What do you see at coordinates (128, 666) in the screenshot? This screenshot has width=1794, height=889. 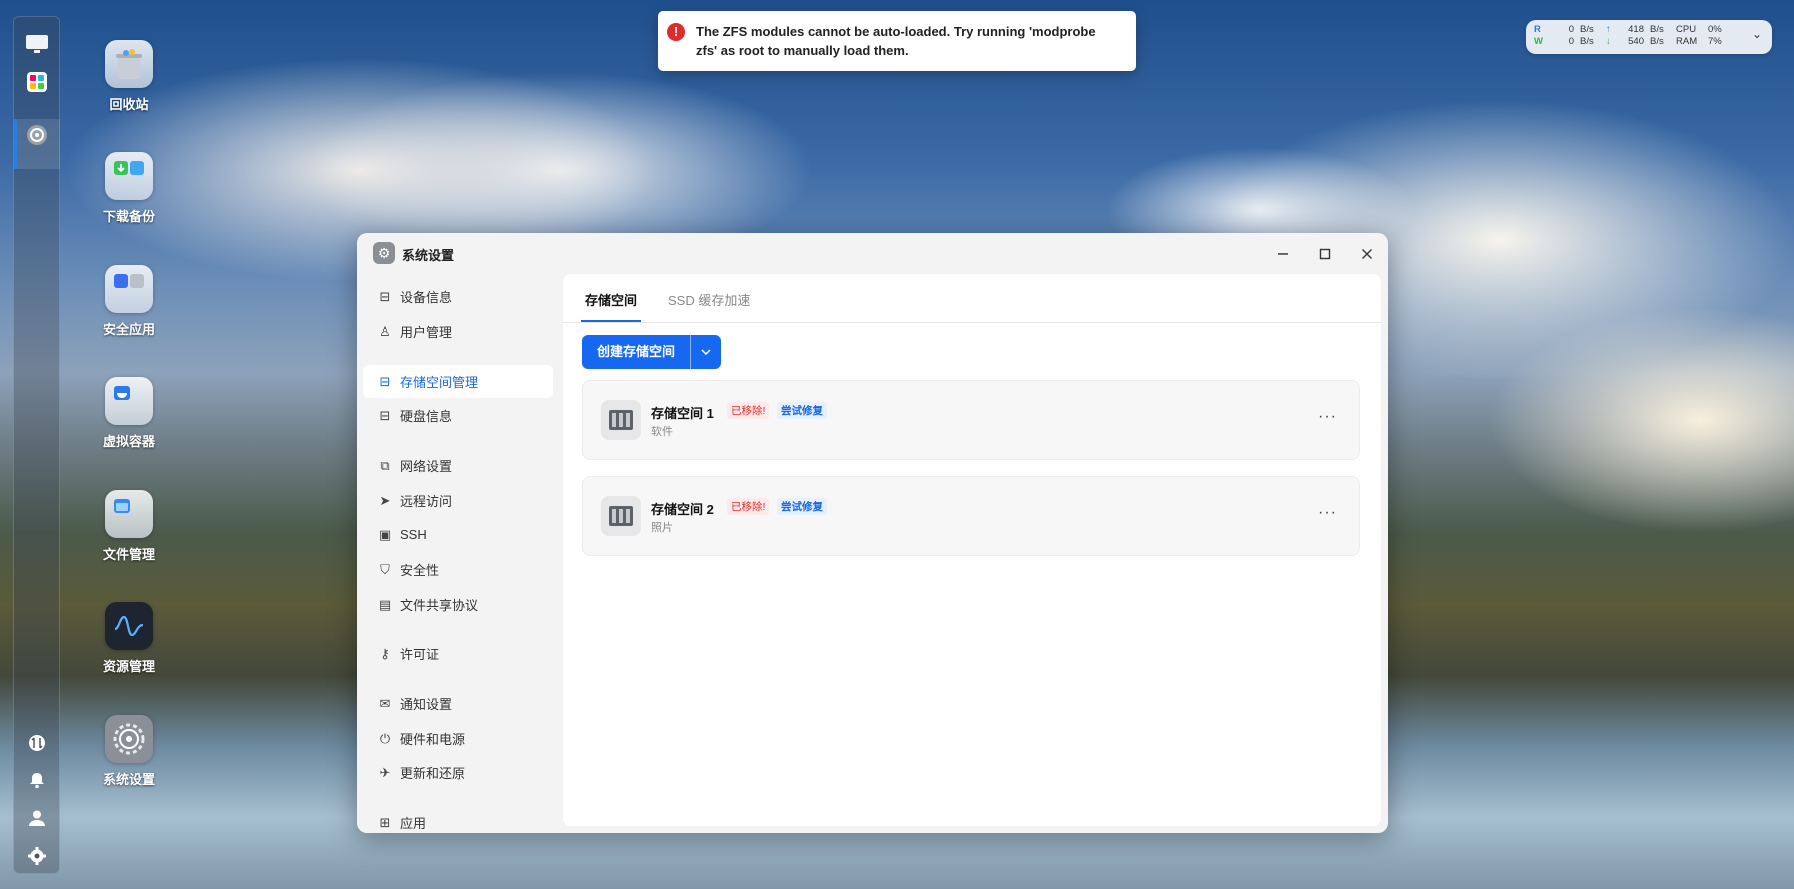 I see `desktop-icon-label: 资源管理` at bounding box center [128, 666].